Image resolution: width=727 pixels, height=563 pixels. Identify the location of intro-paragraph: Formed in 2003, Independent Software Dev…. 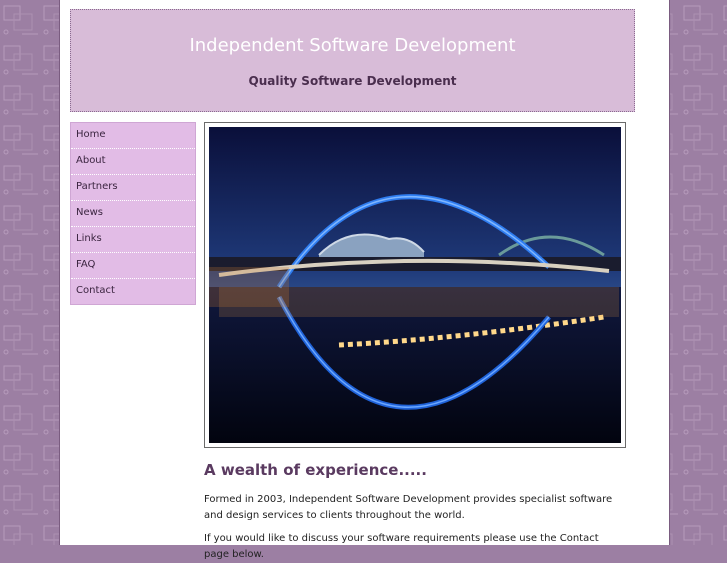
(408, 507).